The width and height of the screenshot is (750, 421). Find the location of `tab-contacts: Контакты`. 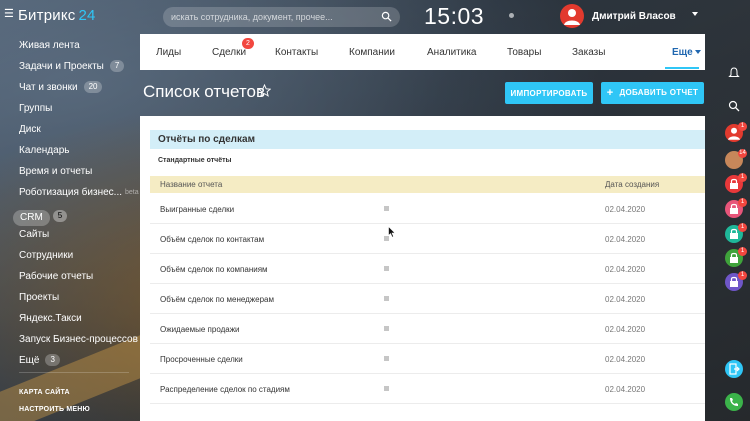

tab-contacts: Контакты is located at coordinates (296, 52).